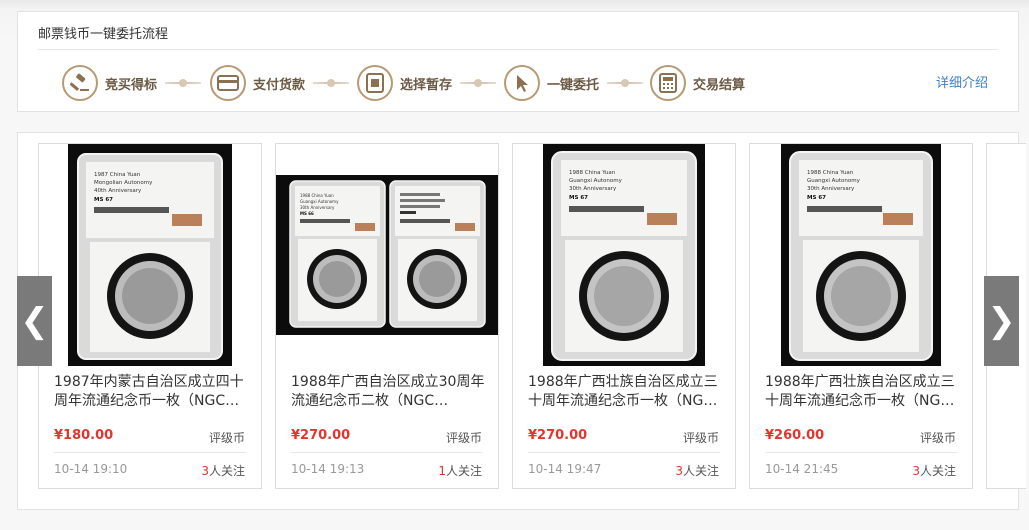 This screenshot has height=530, width=1029. I want to click on flow-step-consign: 一键委托, so click(551, 83).